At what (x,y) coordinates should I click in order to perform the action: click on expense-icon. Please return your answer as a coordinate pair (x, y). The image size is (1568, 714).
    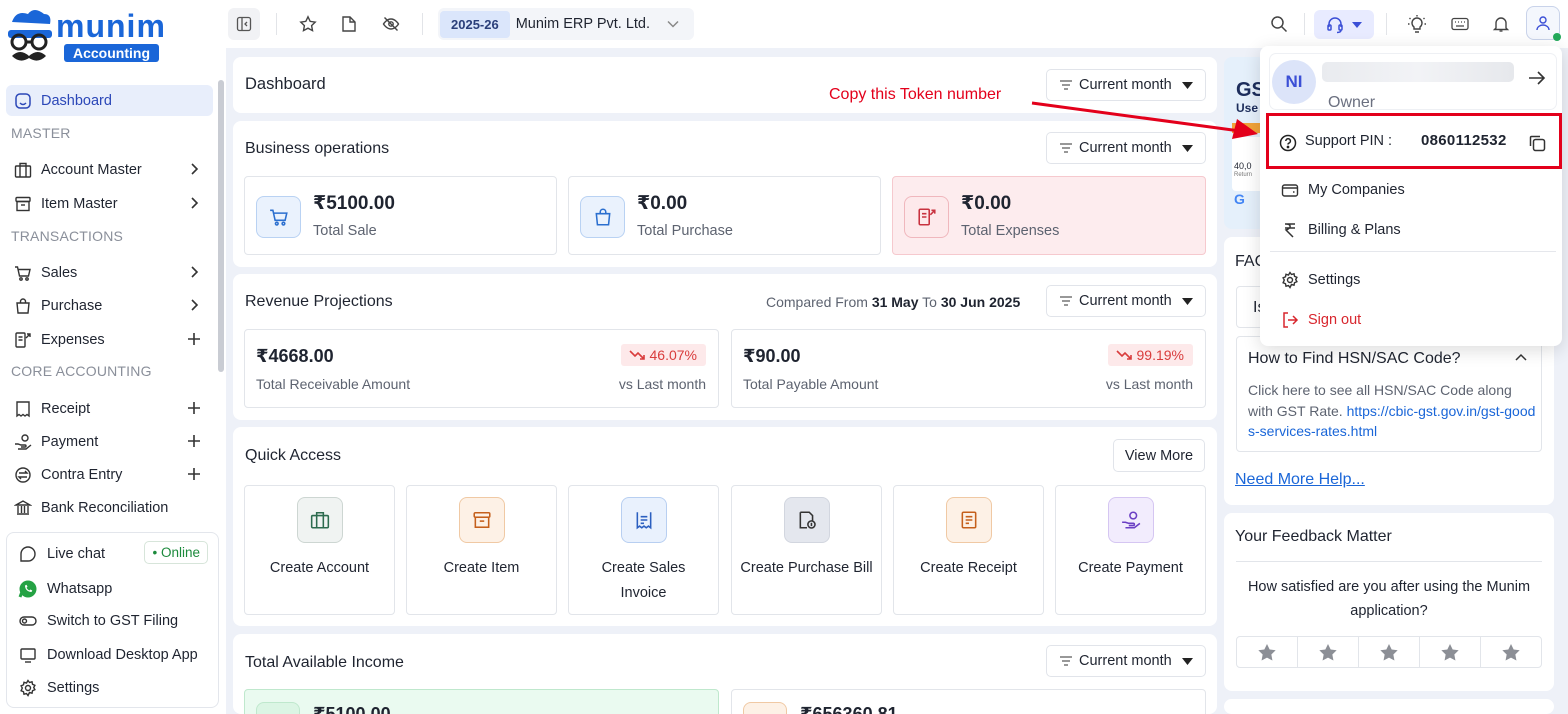
    Looking at the image, I should click on (23, 340).